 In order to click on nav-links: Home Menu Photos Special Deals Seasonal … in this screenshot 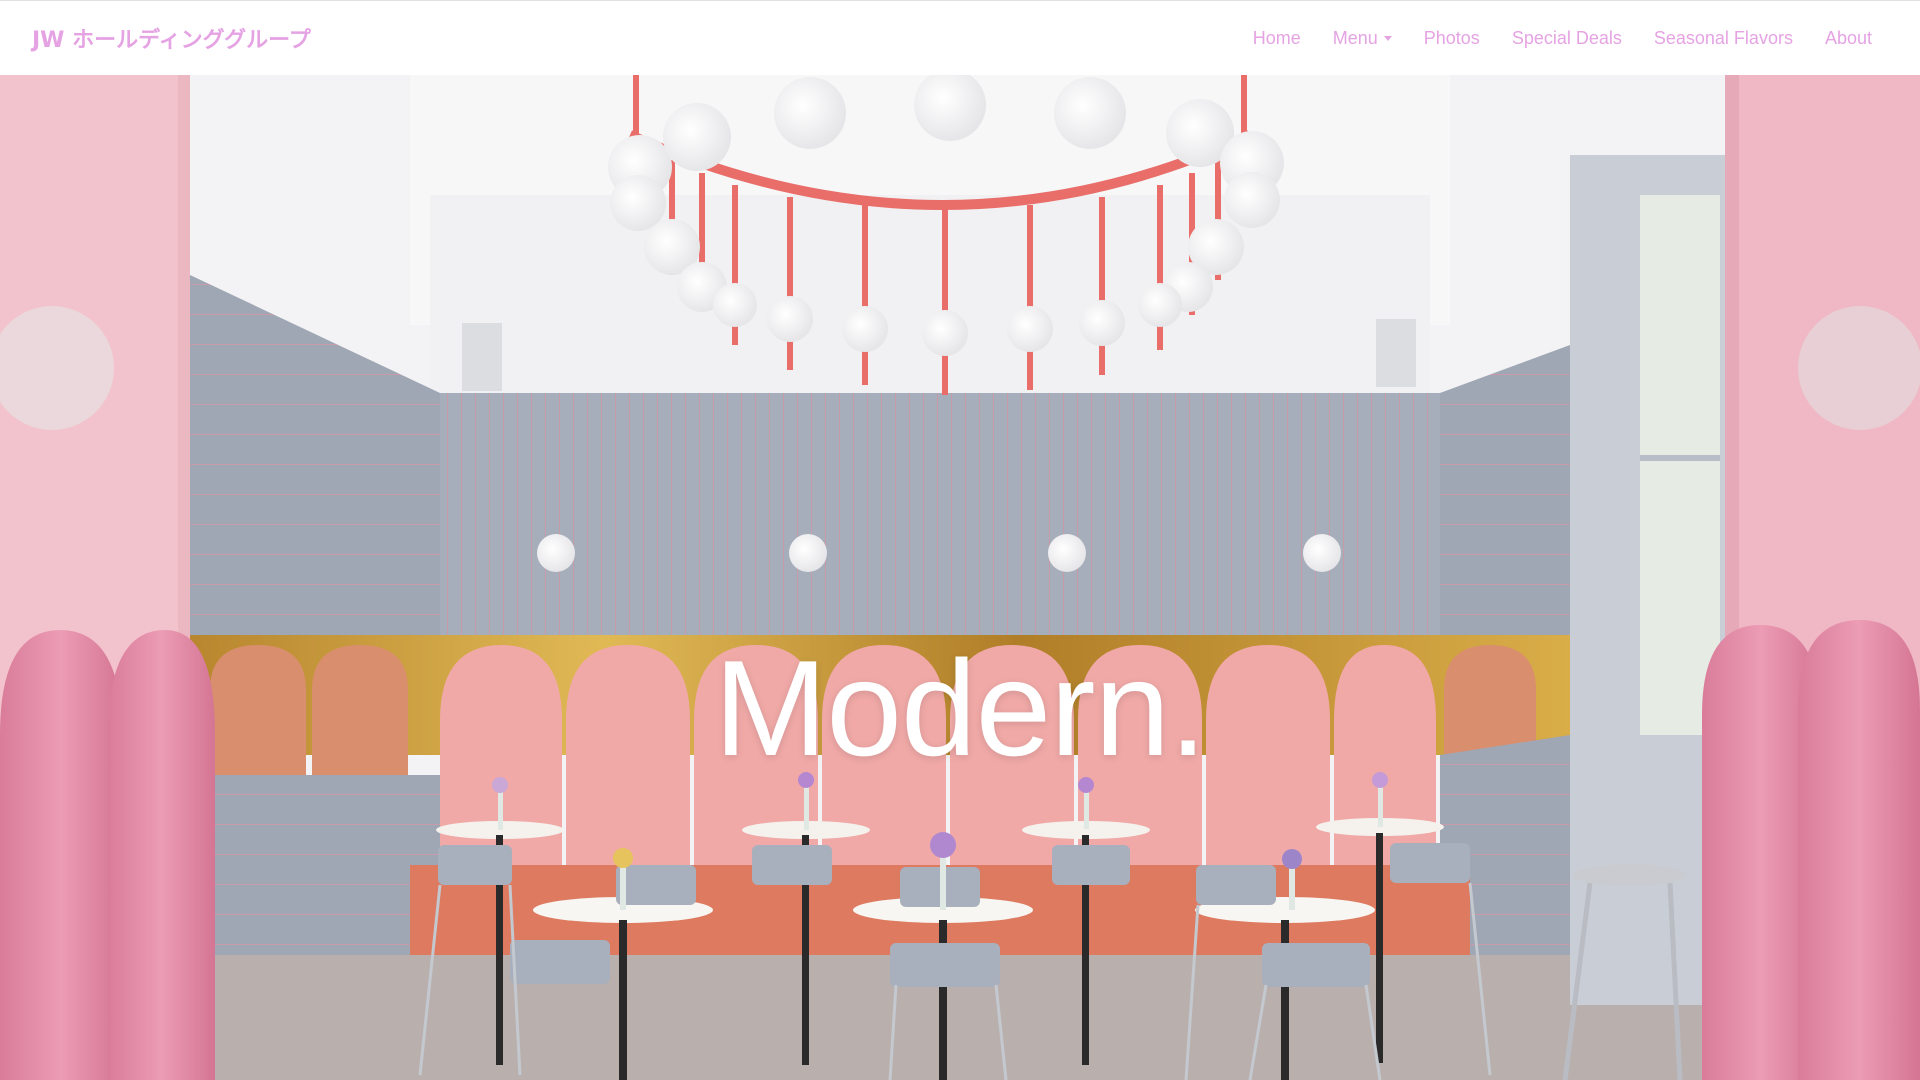, I will do `click(1546, 38)`.